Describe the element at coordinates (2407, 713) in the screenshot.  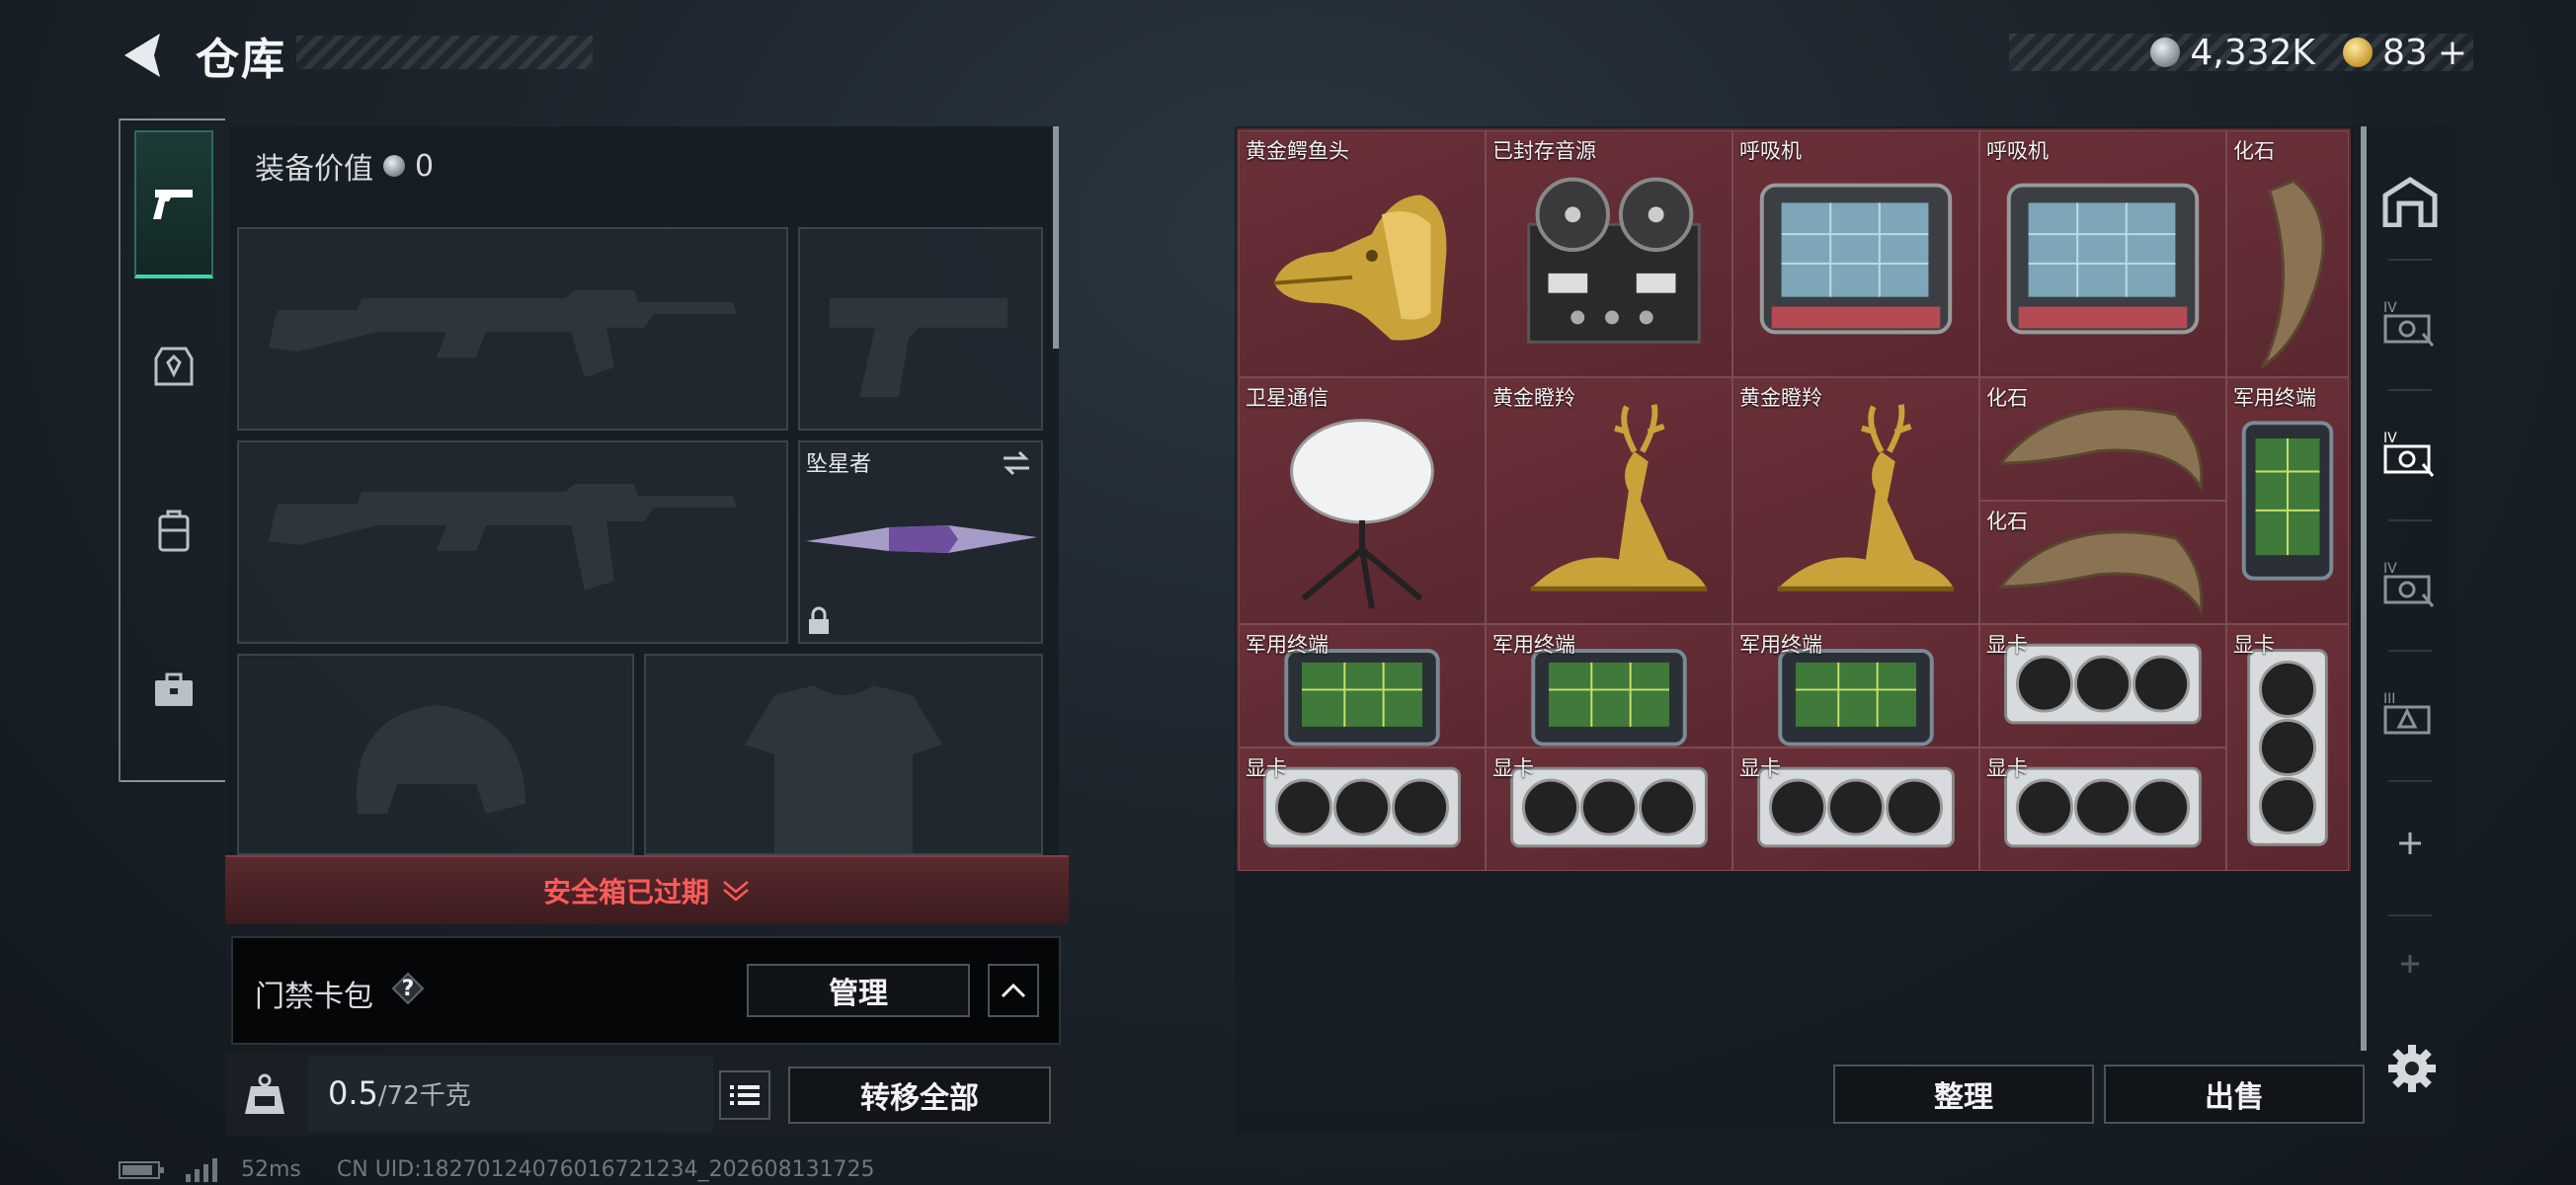
I see `storage-tier-icon: III` at that location.